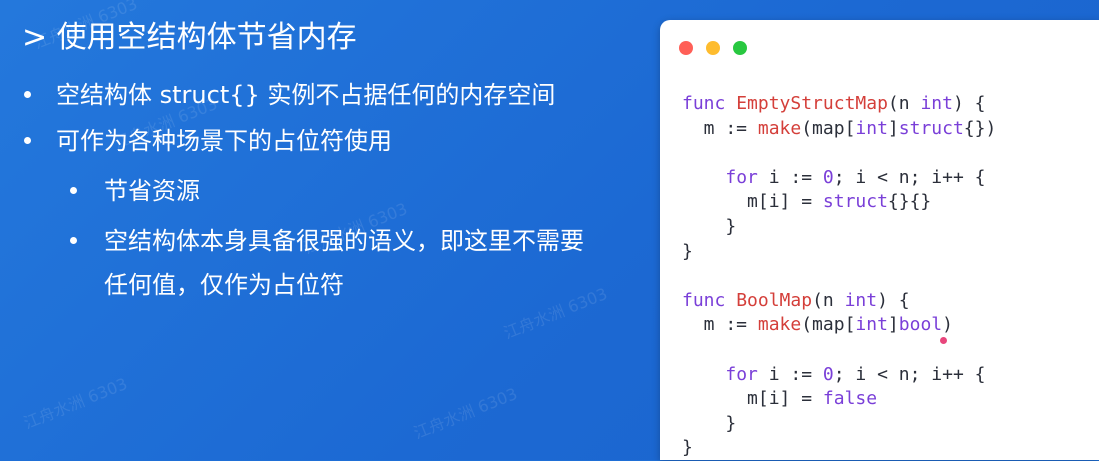 Image resolution: width=1099 pixels, height=461 pixels. I want to click on slide-title: > 使用空结构体节省内存, so click(189, 37).